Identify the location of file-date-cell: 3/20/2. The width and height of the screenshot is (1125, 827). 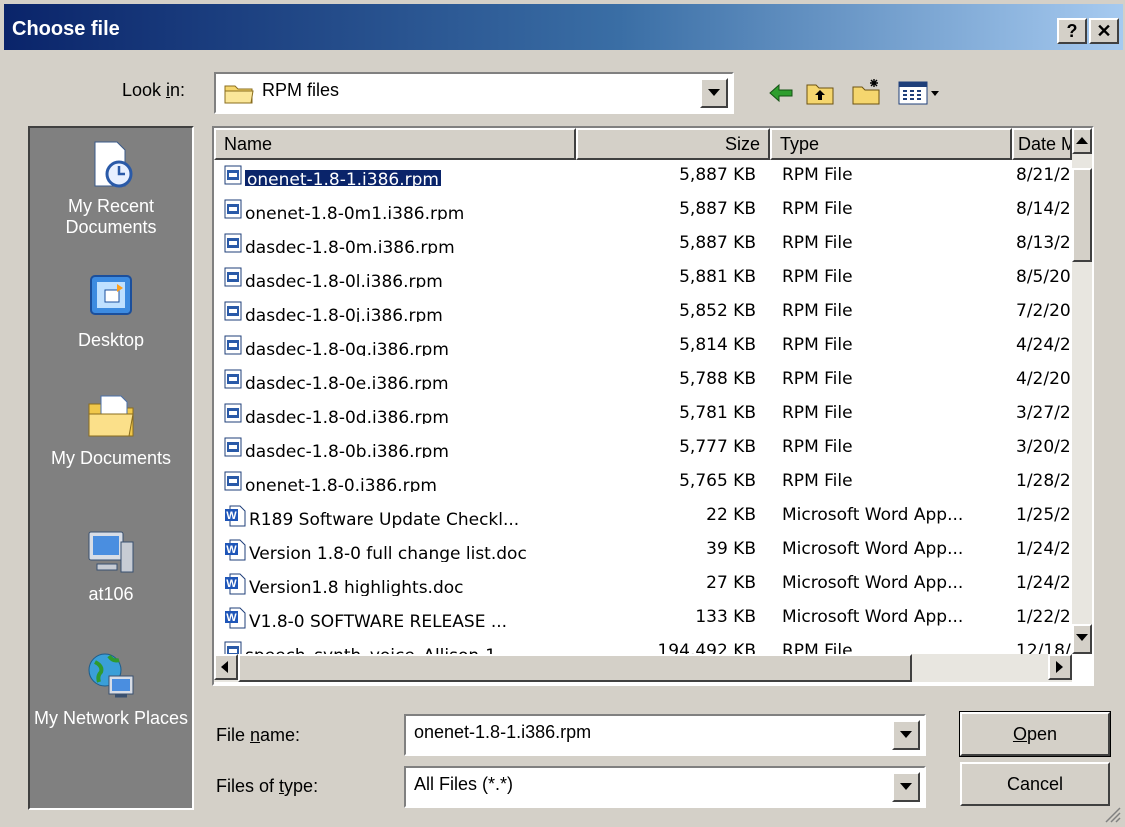
(1043, 447).